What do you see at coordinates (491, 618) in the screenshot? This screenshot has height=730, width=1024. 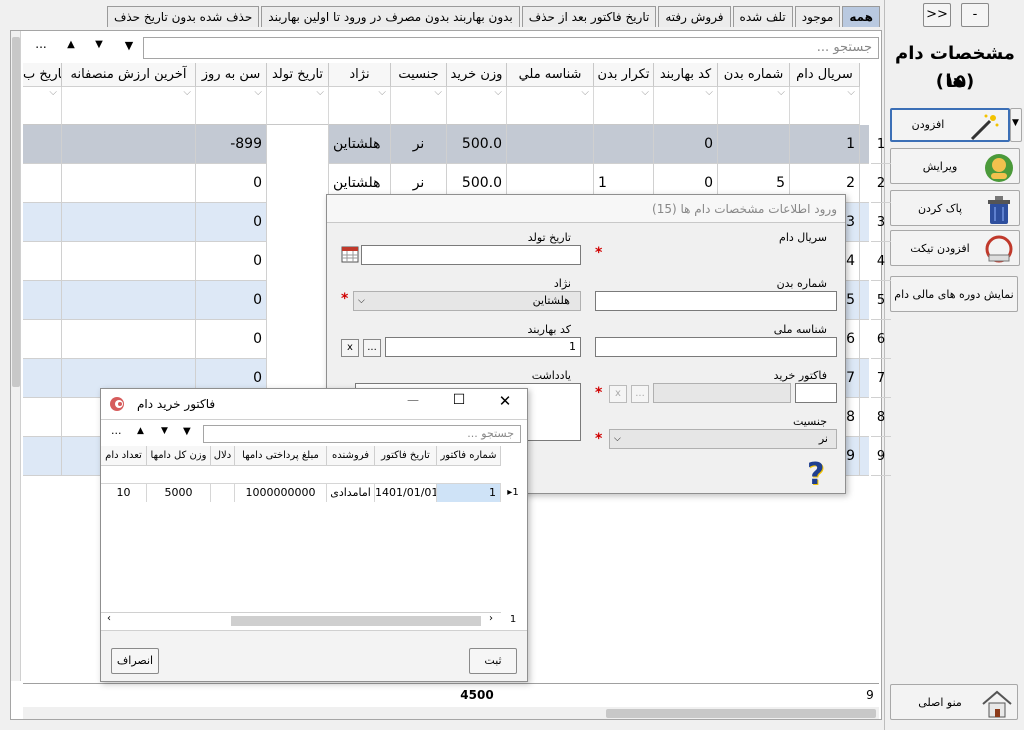 I see `scroll-right-icon: ›` at bounding box center [491, 618].